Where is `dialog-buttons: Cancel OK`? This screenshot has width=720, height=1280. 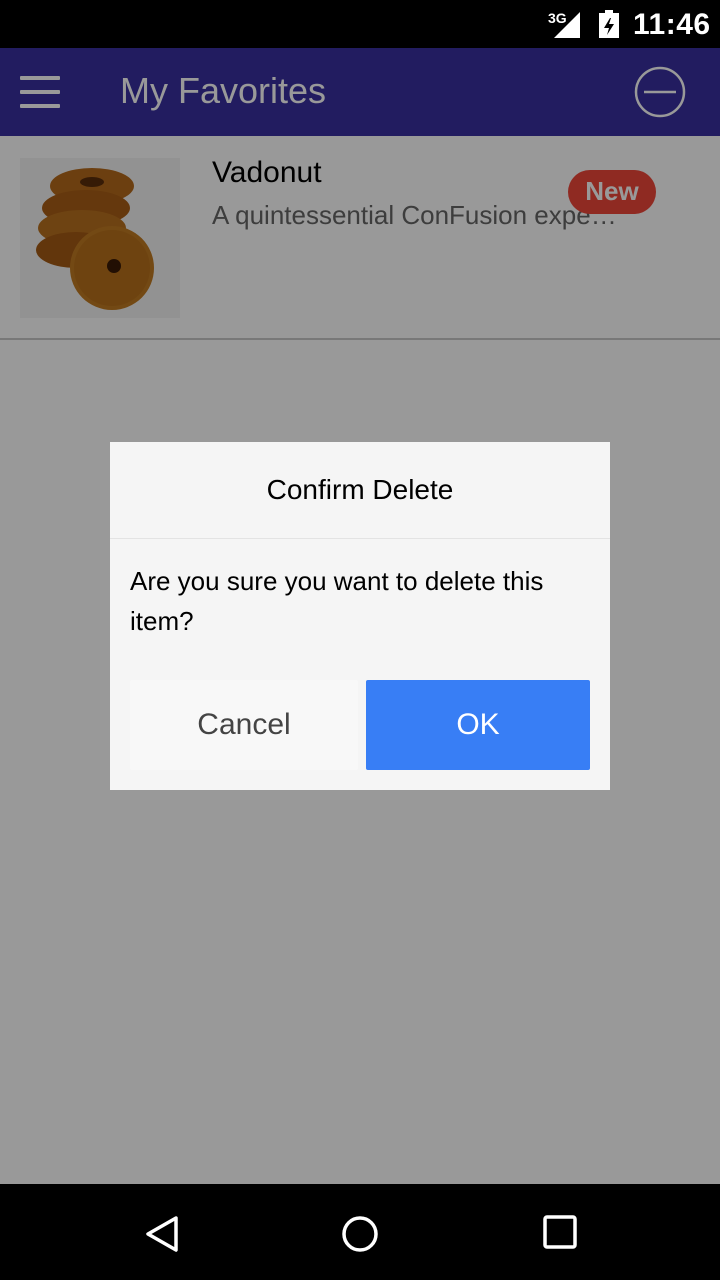
dialog-buttons: Cancel OK is located at coordinates (360, 725).